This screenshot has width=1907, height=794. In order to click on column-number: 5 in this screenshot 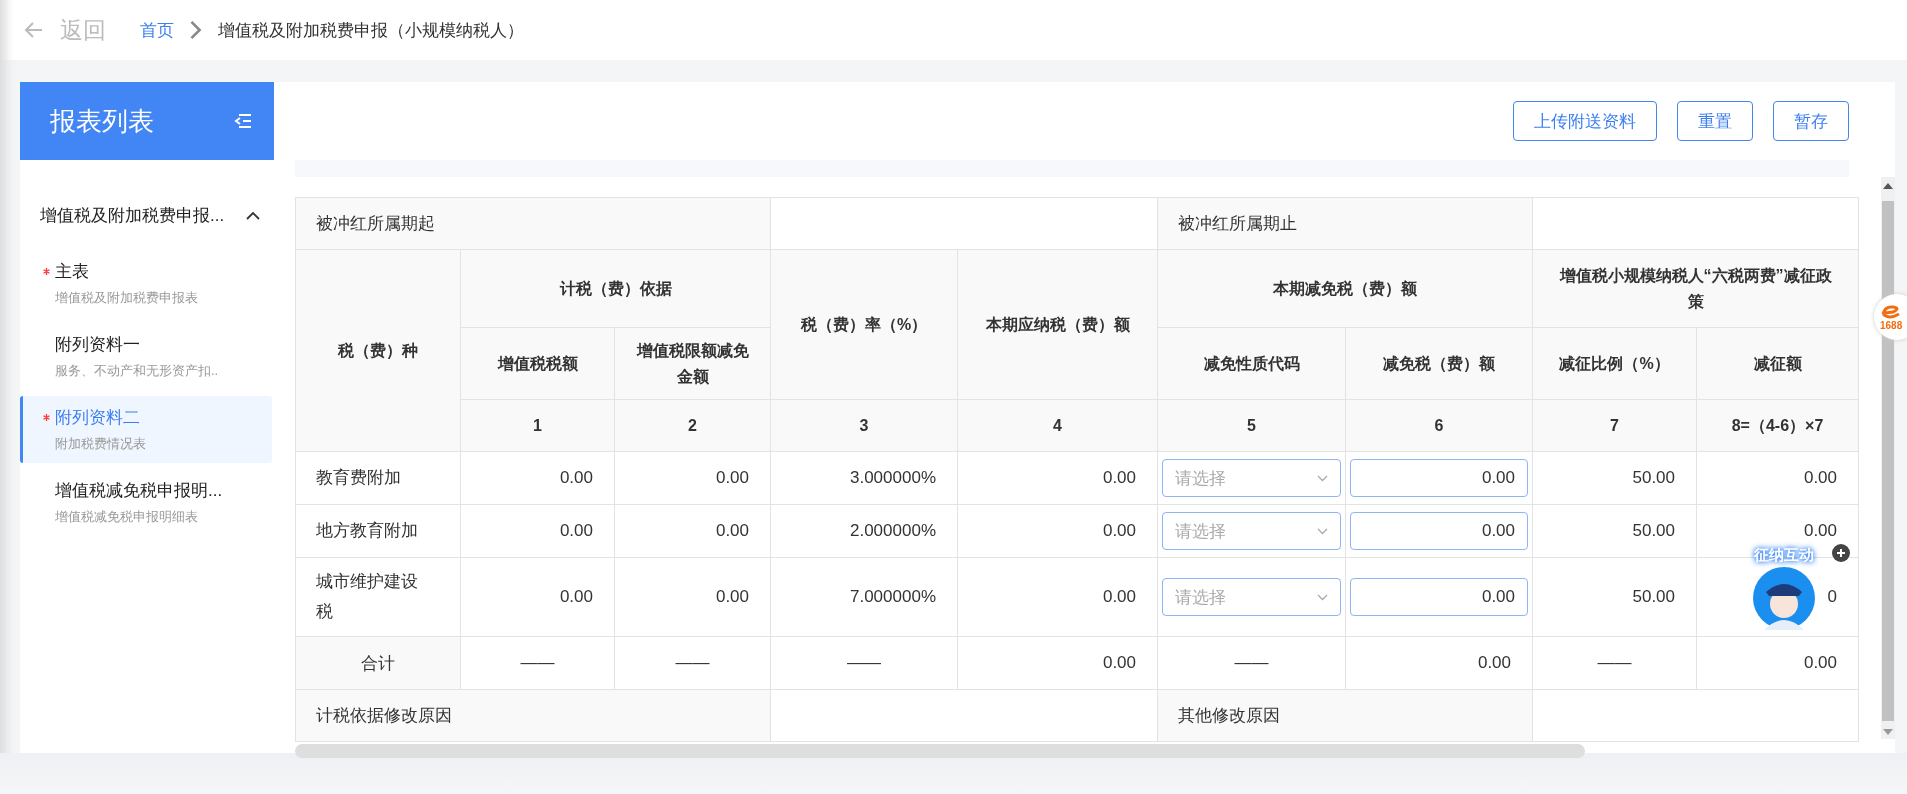, I will do `click(1251, 425)`.